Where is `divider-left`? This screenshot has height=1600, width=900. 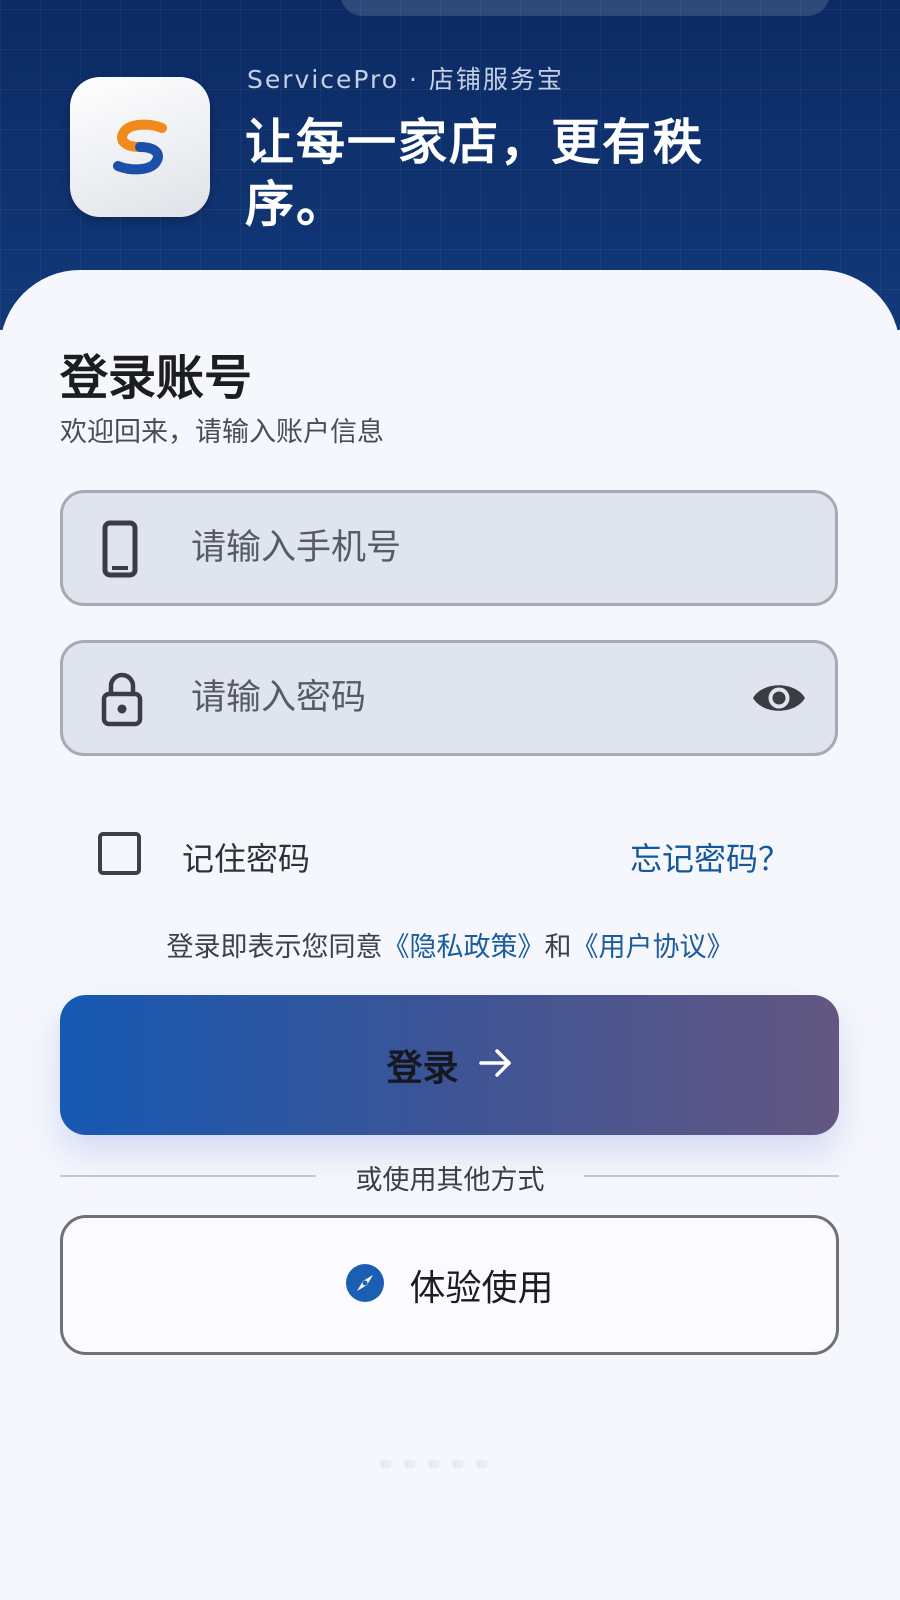 divider-left is located at coordinates (188, 1176).